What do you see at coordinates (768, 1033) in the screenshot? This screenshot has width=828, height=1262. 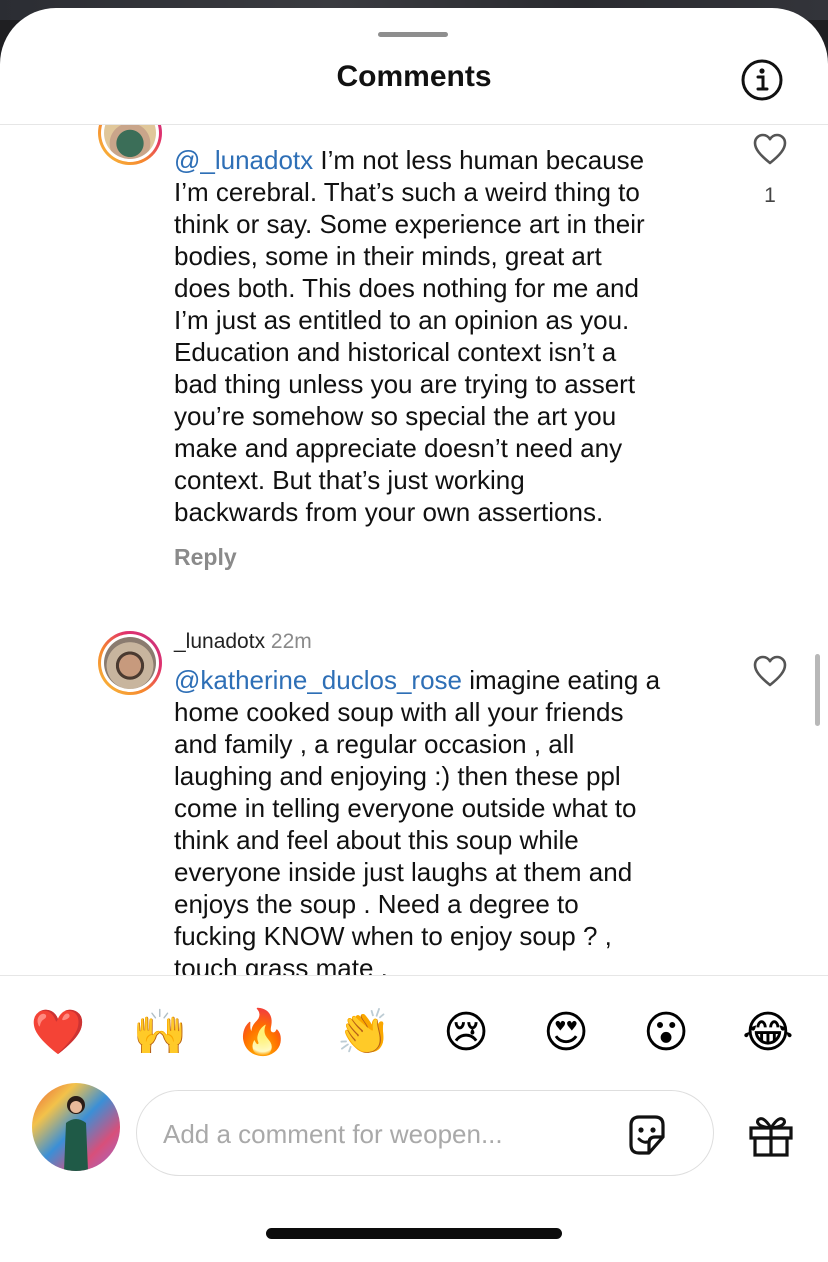 I see `reaction-laughing-emoji: 😂` at bounding box center [768, 1033].